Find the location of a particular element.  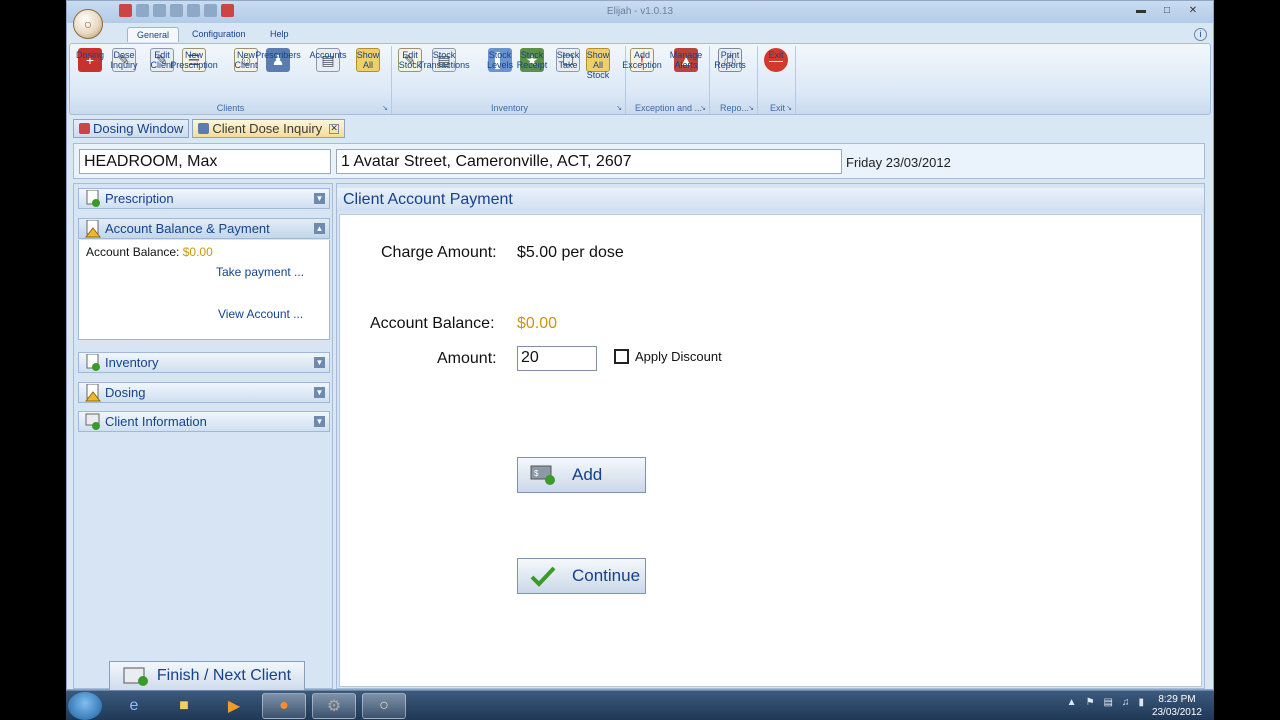

new-prescription-button: ☰ New Prescription is located at coordinates (194, 60).